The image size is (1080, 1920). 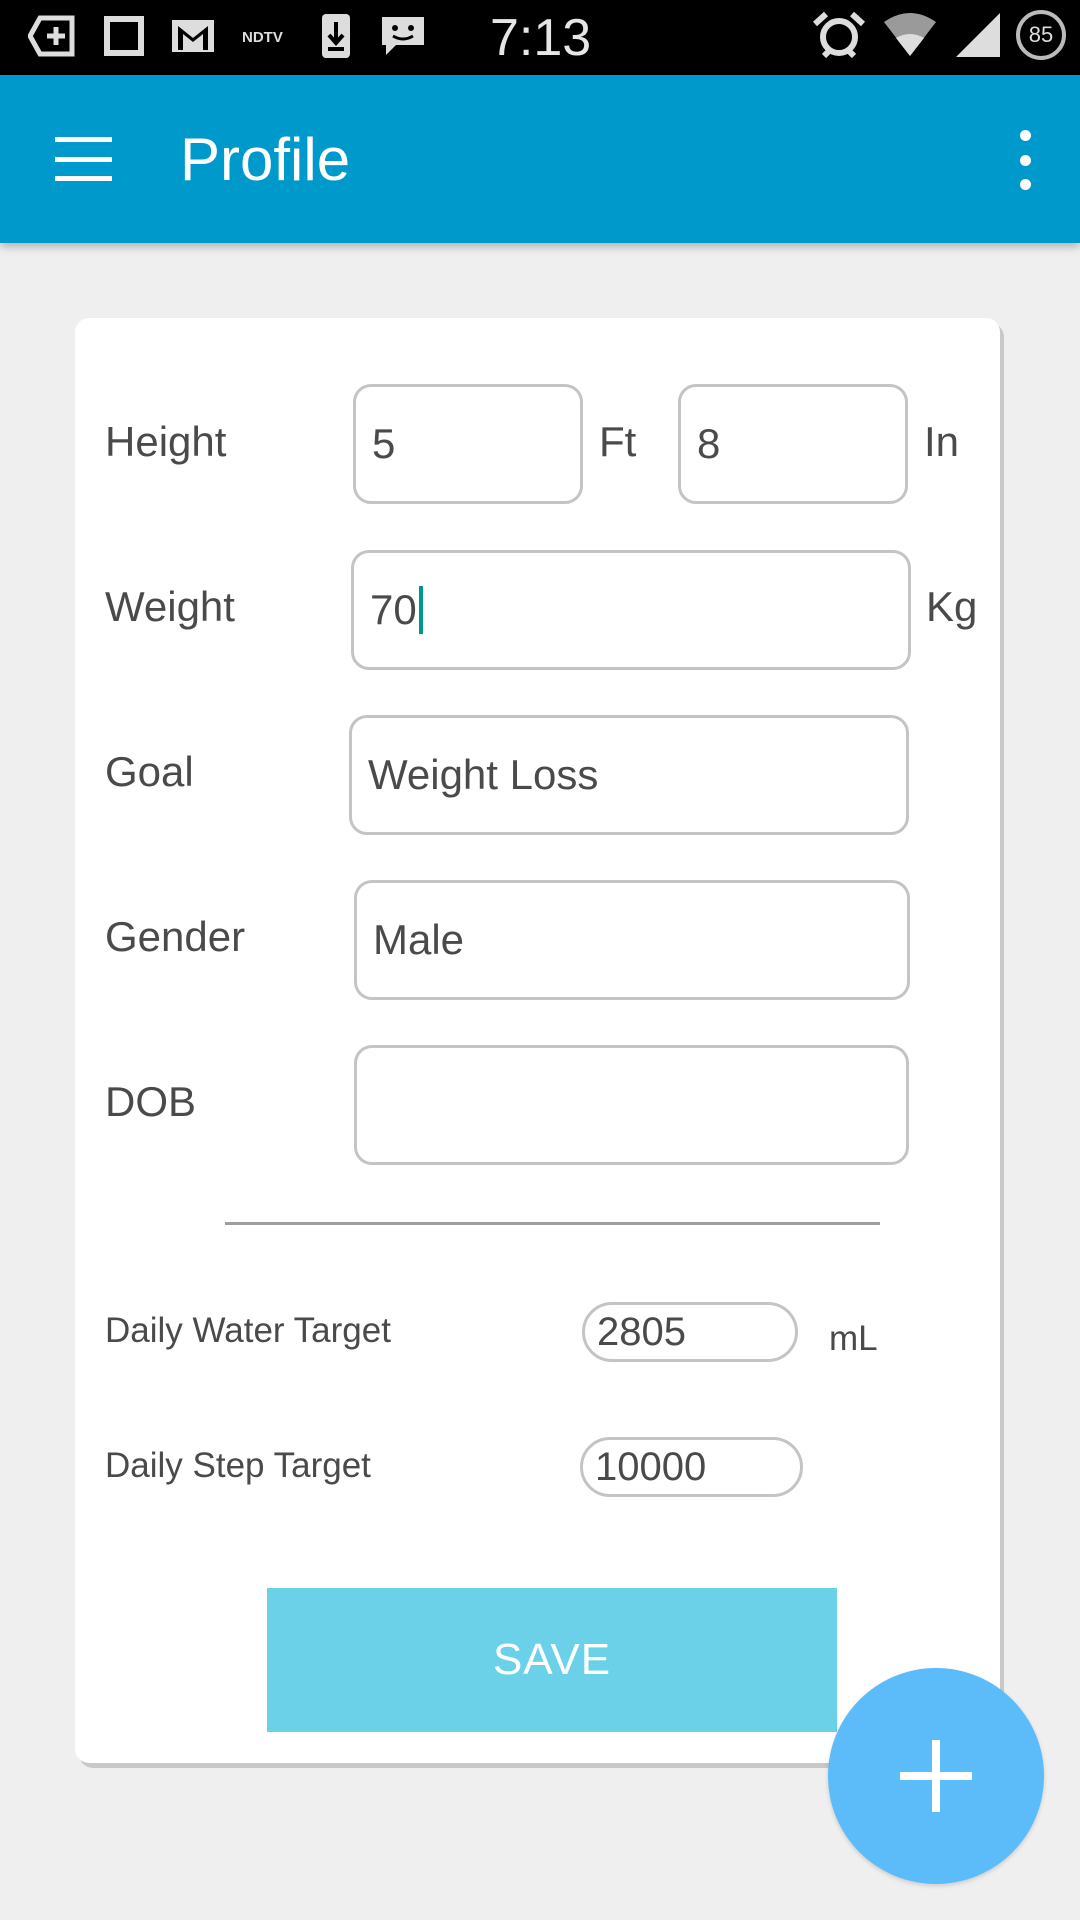 What do you see at coordinates (540, 159) in the screenshot?
I see `app-bar: Profile` at bounding box center [540, 159].